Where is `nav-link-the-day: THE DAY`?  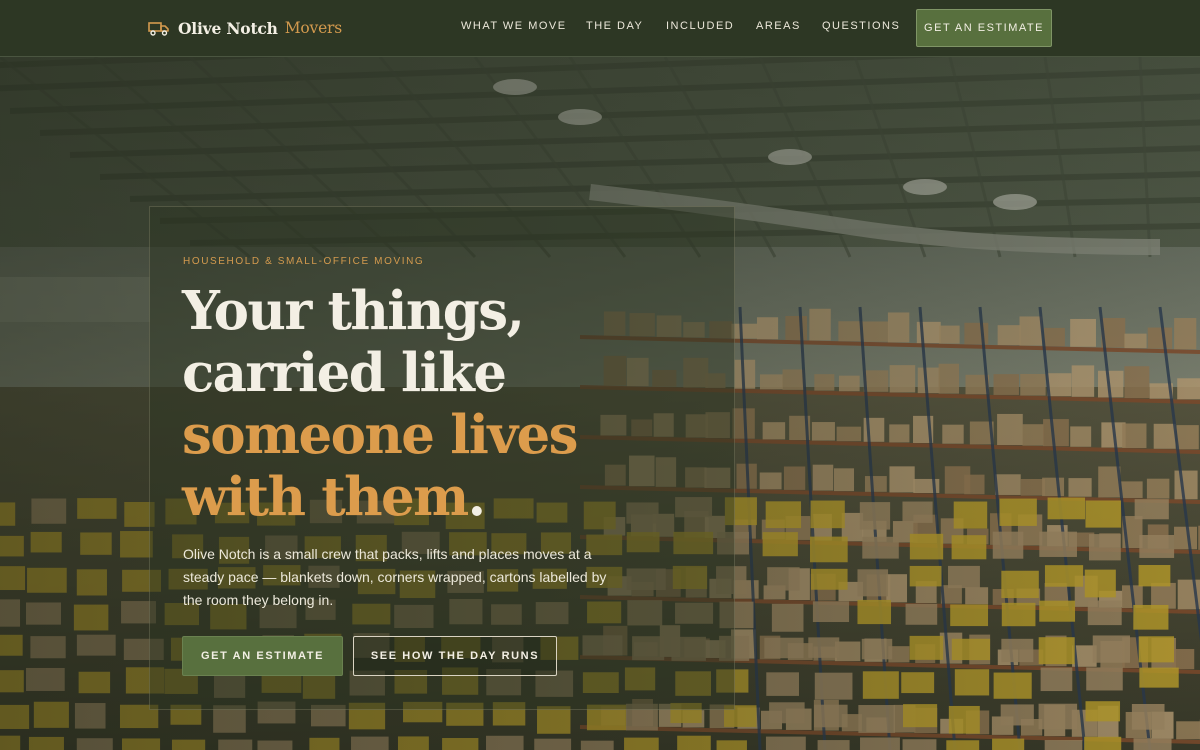
nav-link-the-day: THE DAY is located at coordinates (614, 26).